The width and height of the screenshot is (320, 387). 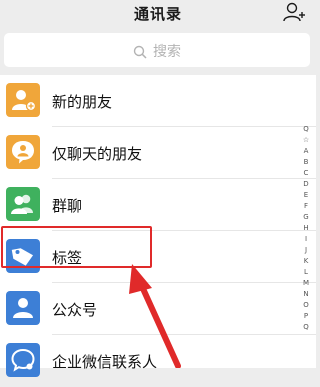 I want to click on index-letter: C, so click(x=306, y=173).